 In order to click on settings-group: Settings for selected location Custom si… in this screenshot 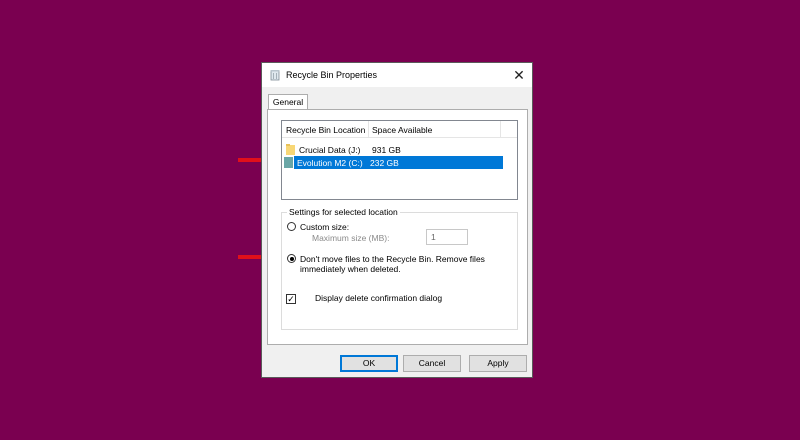, I will do `click(399, 268)`.